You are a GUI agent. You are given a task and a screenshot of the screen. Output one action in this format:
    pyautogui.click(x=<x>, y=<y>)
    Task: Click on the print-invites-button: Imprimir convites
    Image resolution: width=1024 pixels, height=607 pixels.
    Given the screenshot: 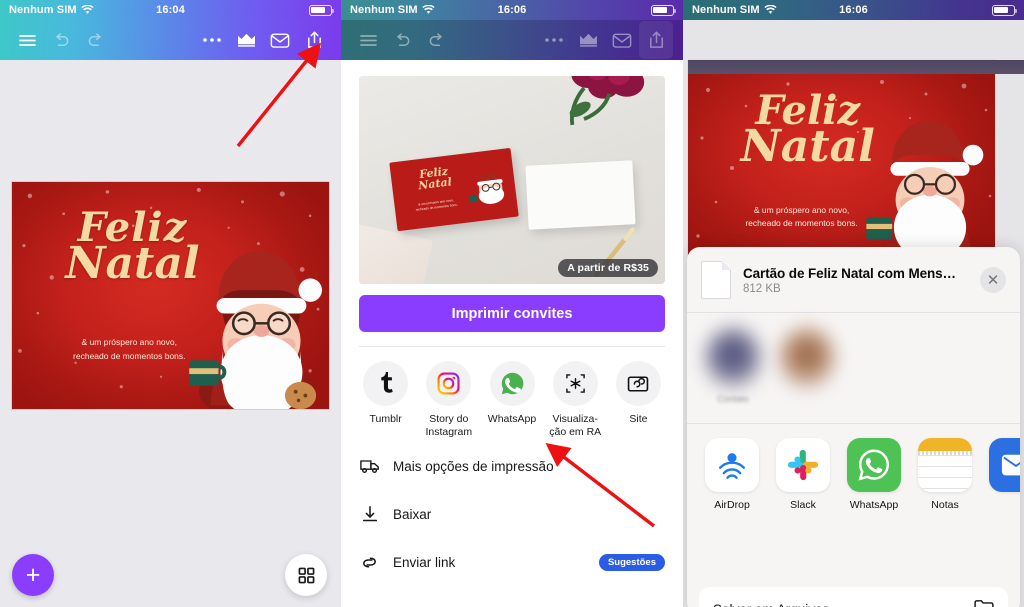 What is the action you would take?
    pyautogui.click(x=512, y=313)
    